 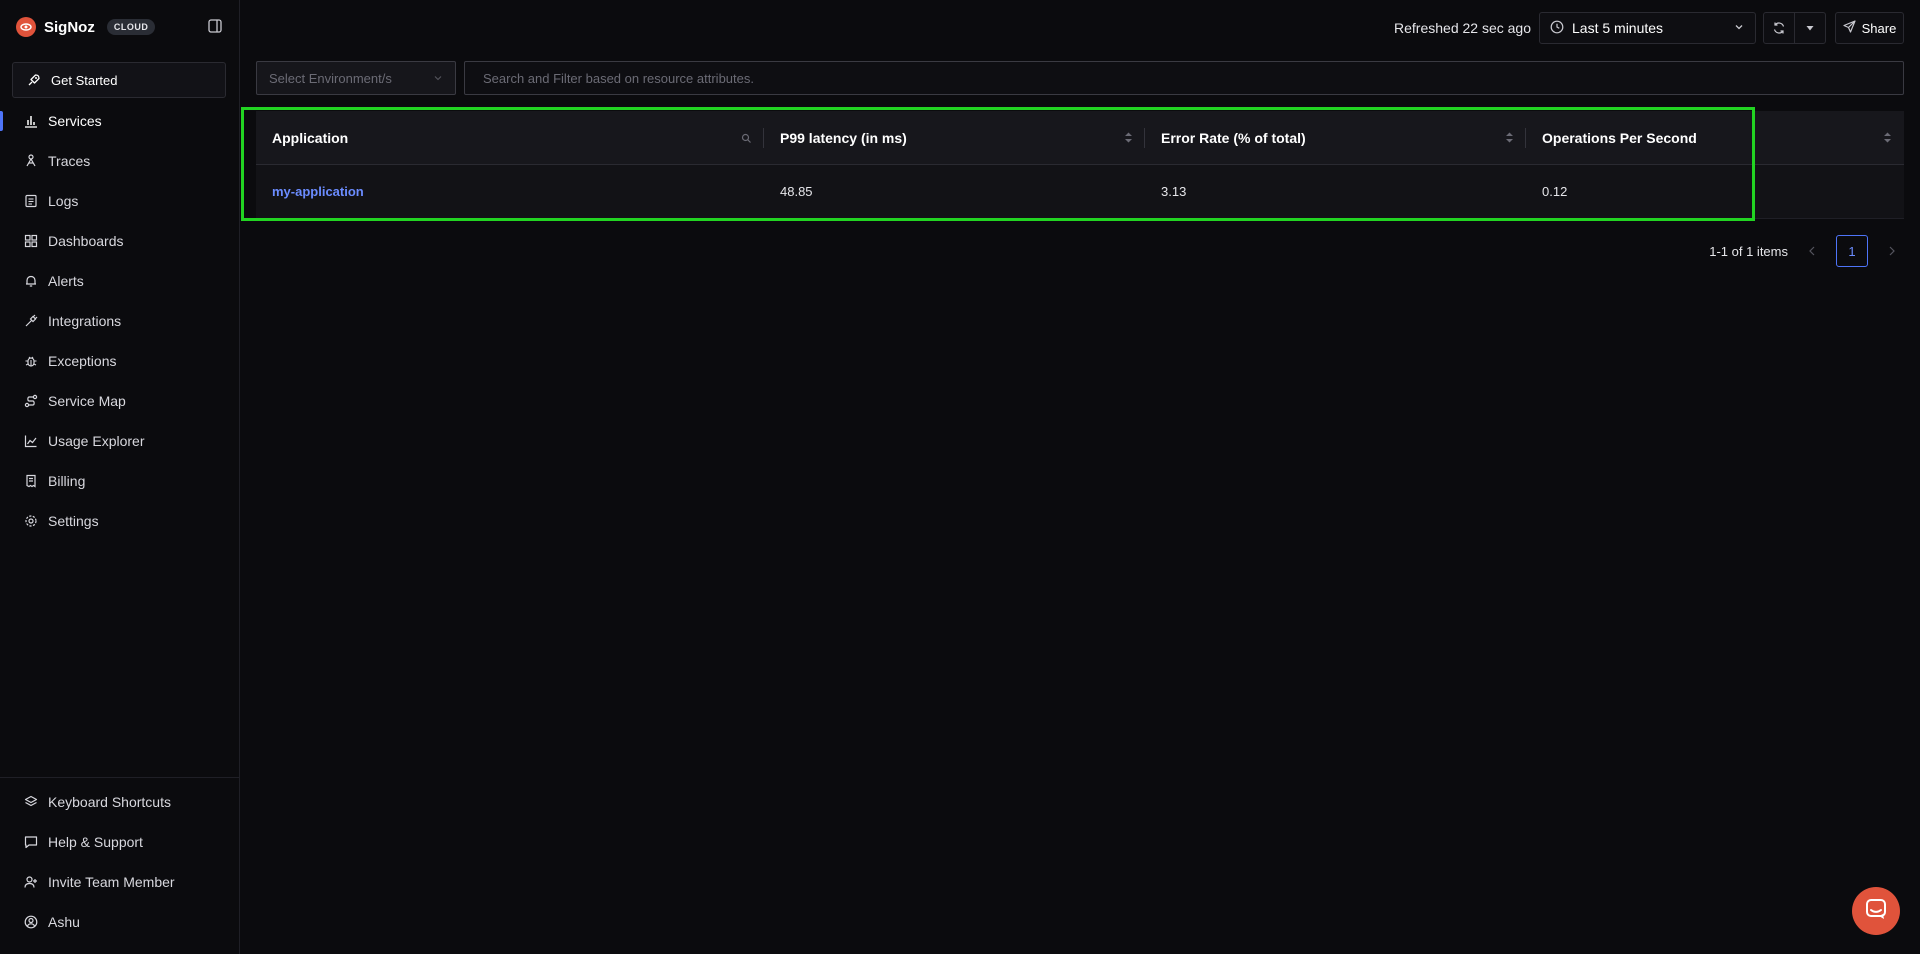 What do you see at coordinates (95, 842) in the screenshot?
I see `sidebar-item-label: Help & Support` at bounding box center [95, 842].